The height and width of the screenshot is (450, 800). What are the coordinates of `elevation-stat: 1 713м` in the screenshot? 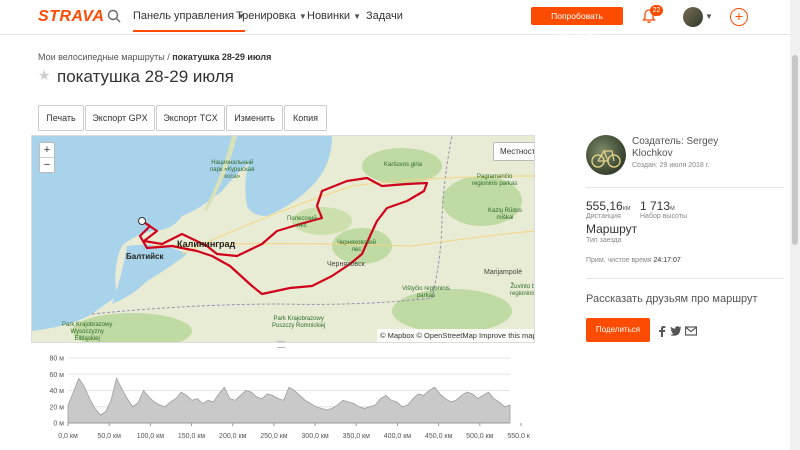 It's located at (657, 206).